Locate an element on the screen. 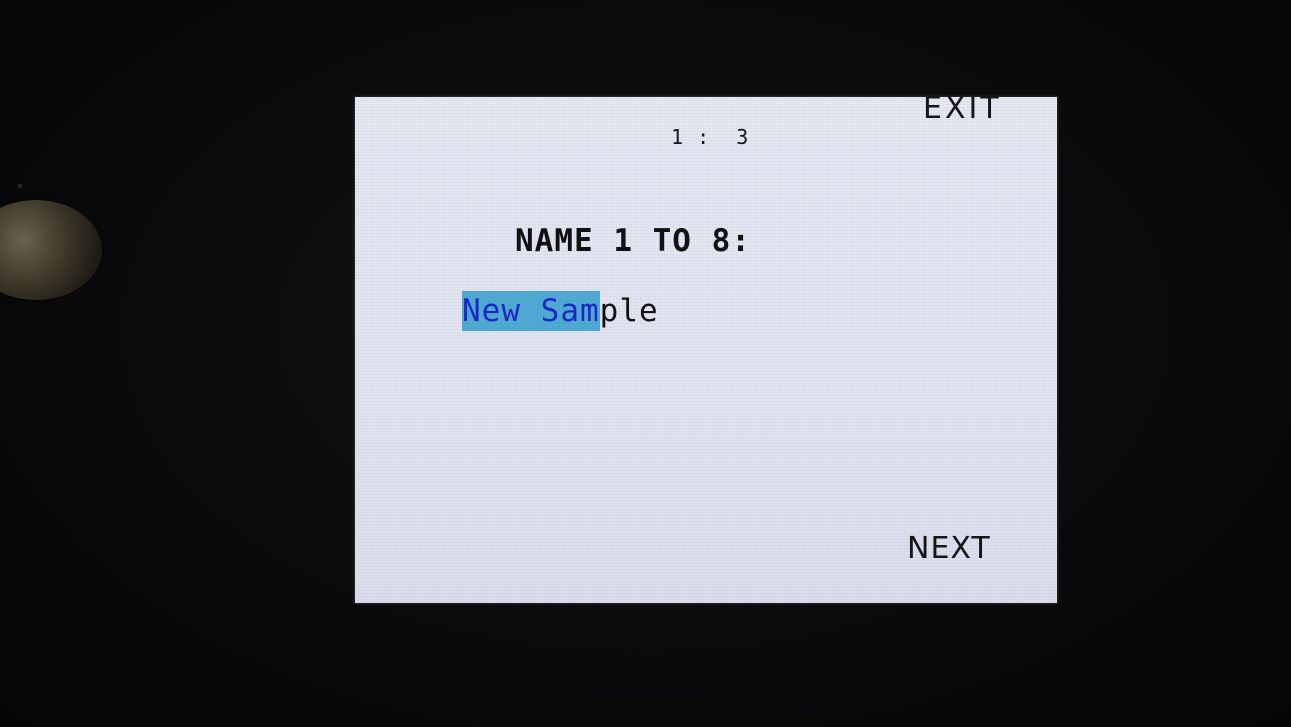 This screenshot has height=727, width=1291. encoder-knob is located at coordinates (51, 250).